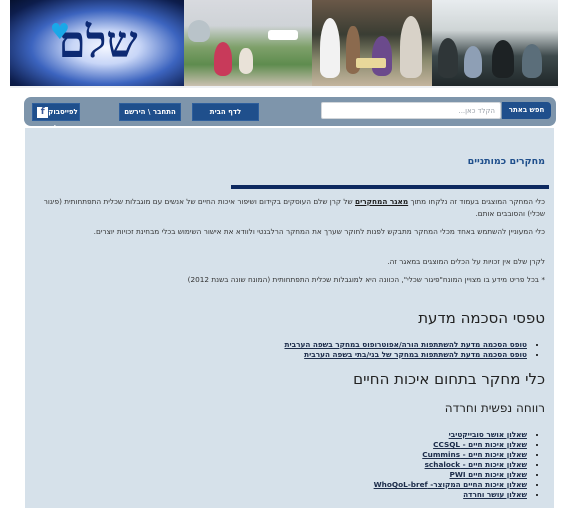  What do you see at coordinates (506, 161) in the screenshot?
I see `section-title: מחקרים כמותניים` at bounding box center [506, 161].